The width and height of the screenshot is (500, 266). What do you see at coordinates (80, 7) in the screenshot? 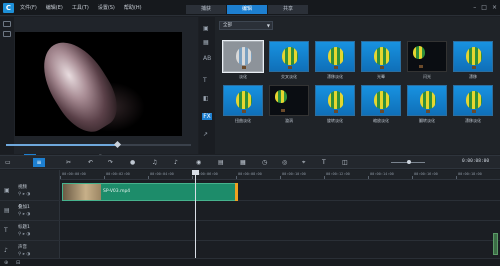
I see `menu-tools: 工具(T)` at bounding box center [80, 7].